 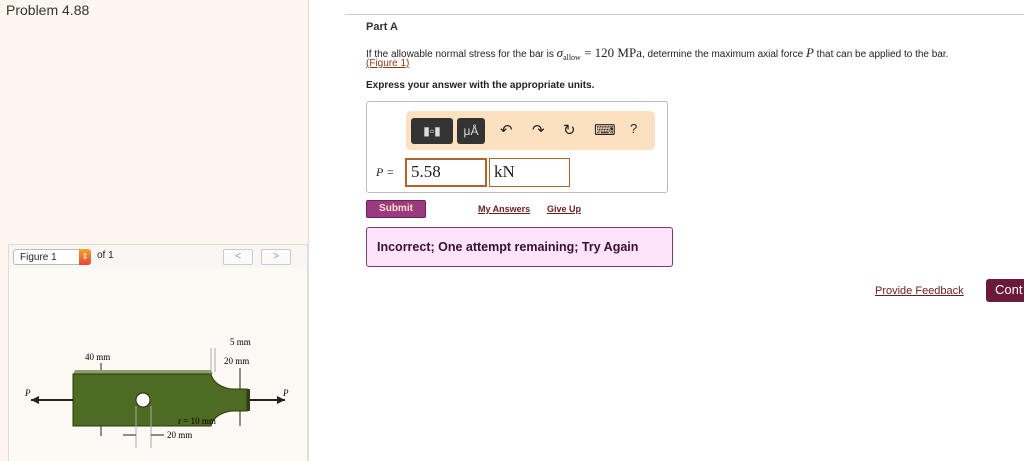 I want to click on width-20-label: 20 mm, so click(x=236, y=361).